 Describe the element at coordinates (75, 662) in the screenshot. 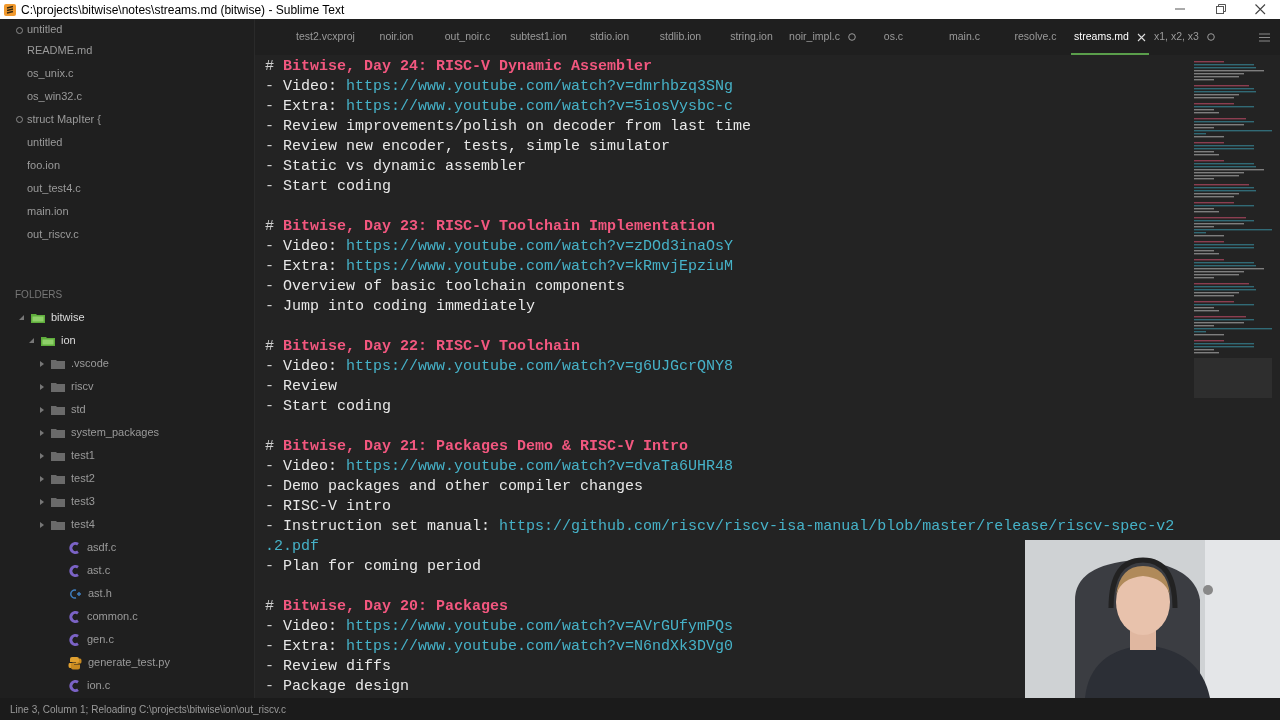

I see `python-file-icon` at that location.